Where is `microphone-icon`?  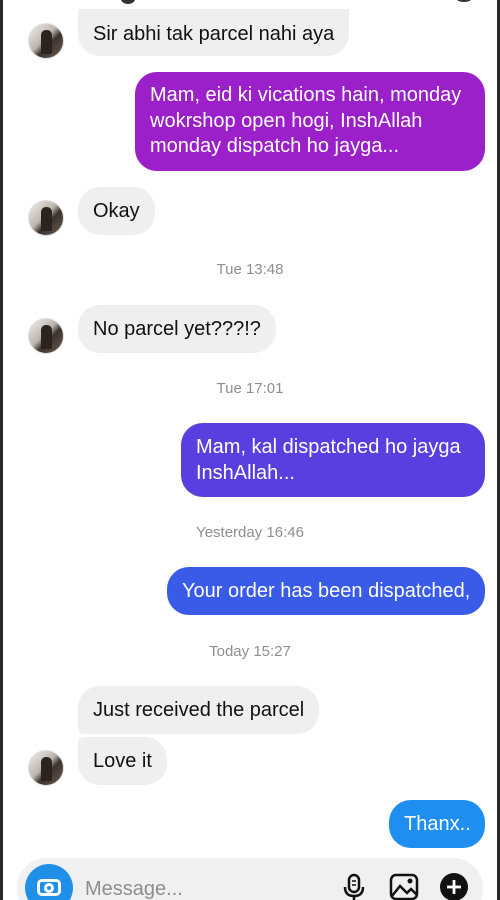 microphone-icon is located at coordinates (354, 886).